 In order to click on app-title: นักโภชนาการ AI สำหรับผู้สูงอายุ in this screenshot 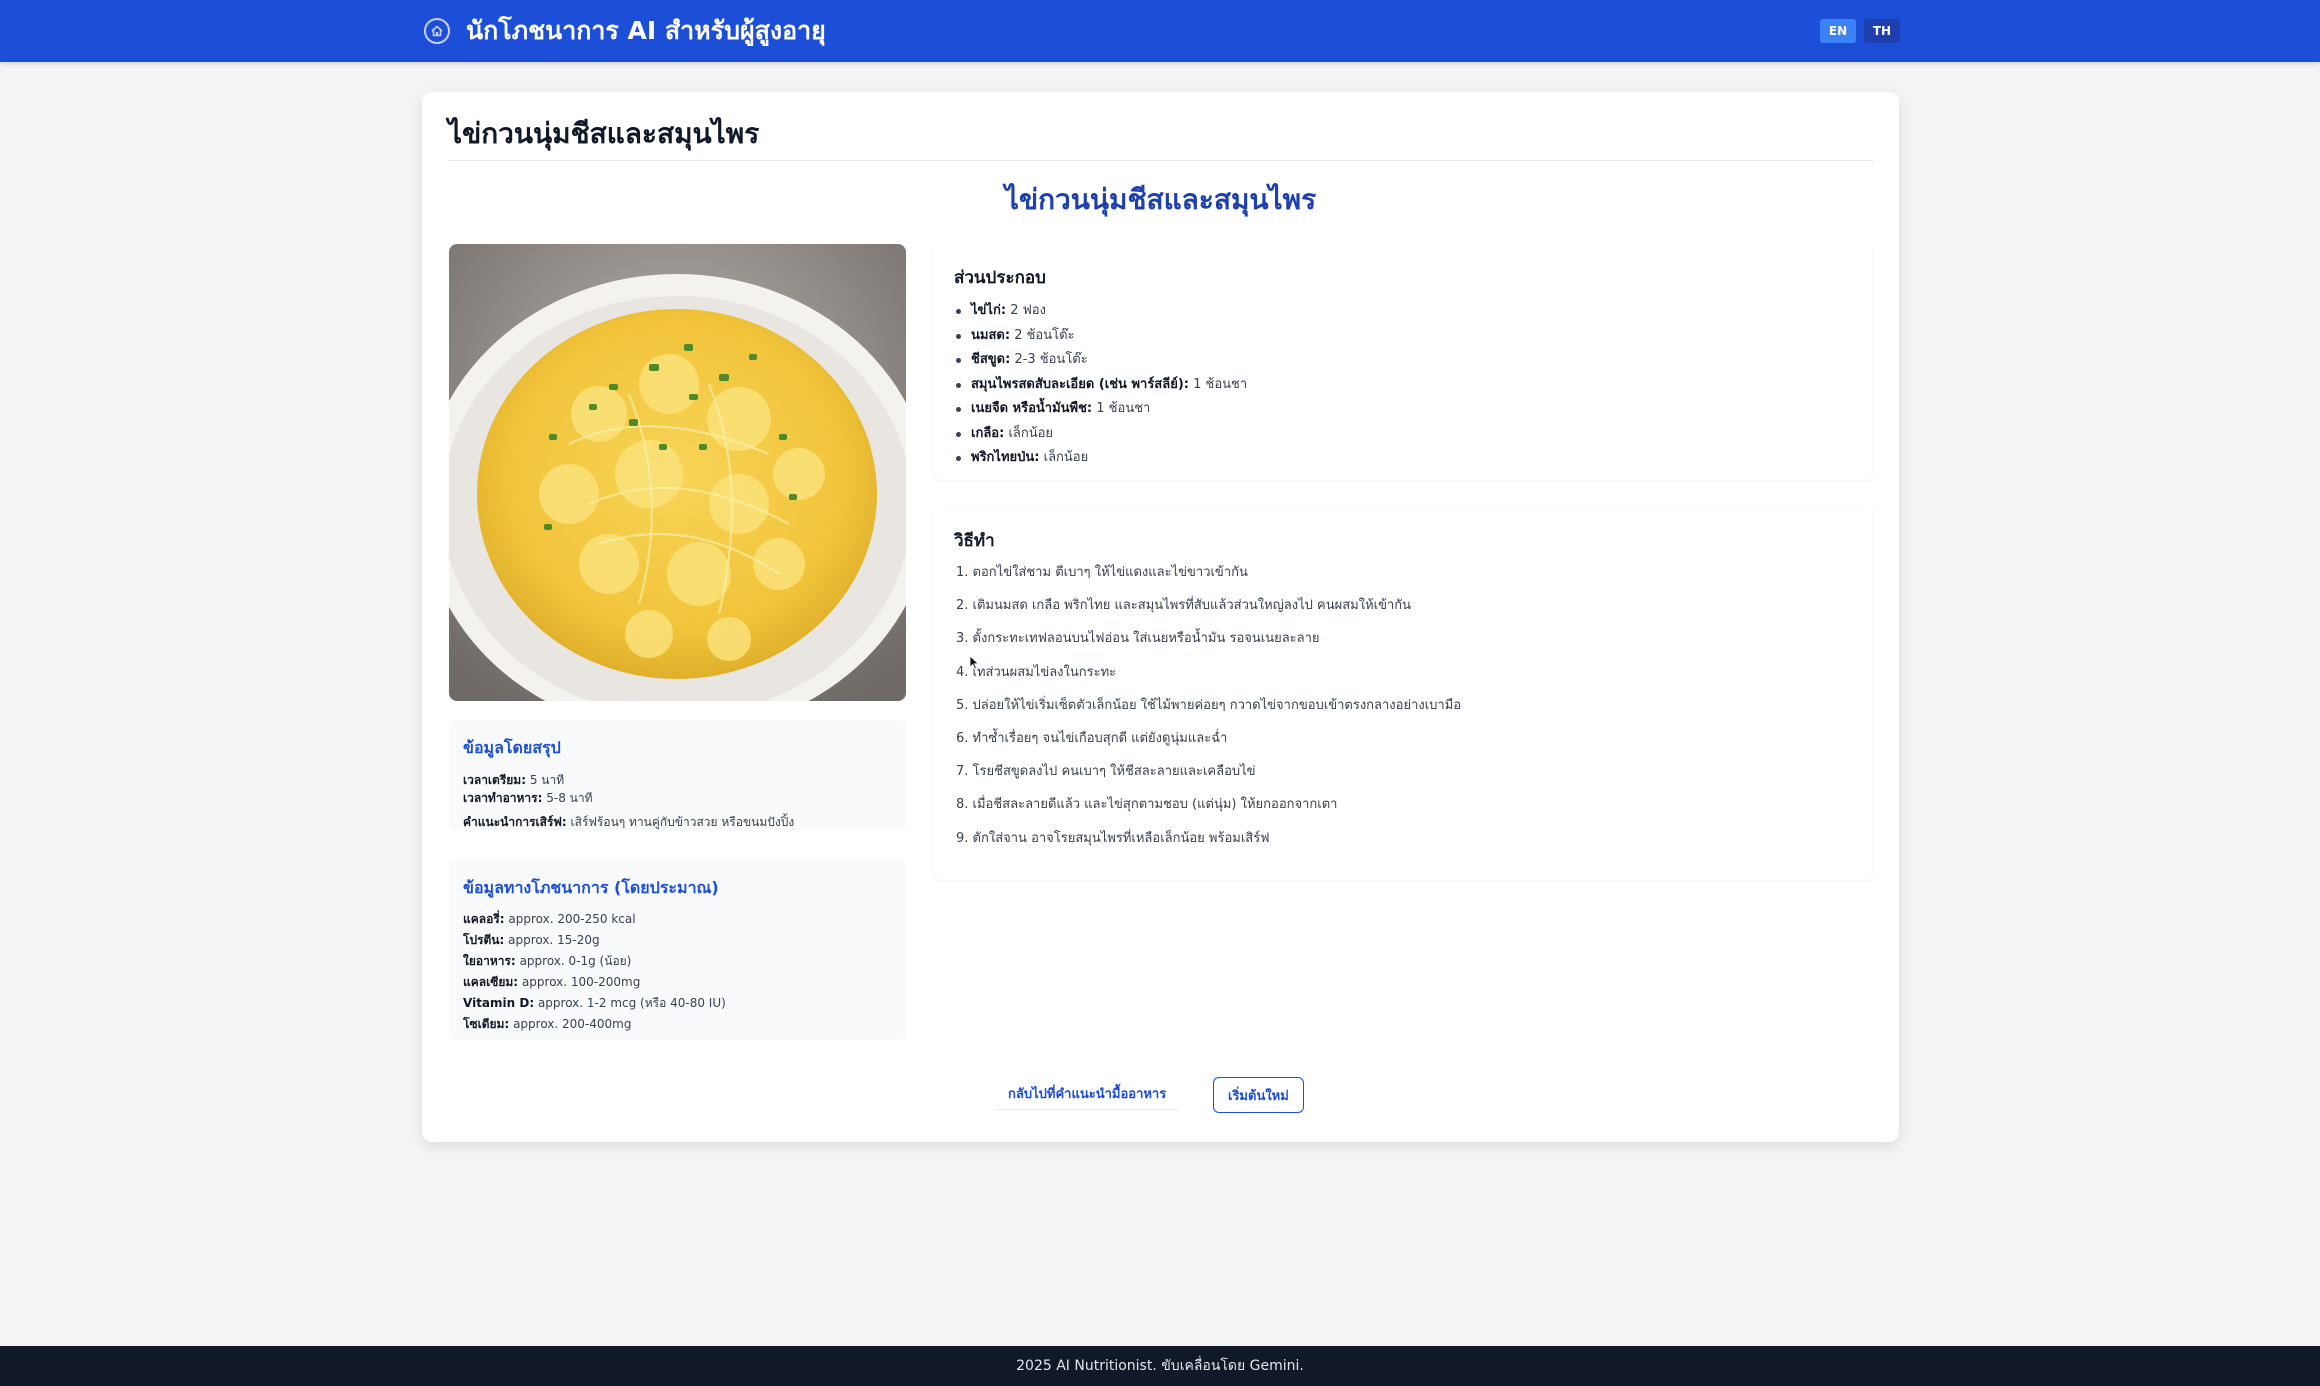, I will do `click(646, 30)`.